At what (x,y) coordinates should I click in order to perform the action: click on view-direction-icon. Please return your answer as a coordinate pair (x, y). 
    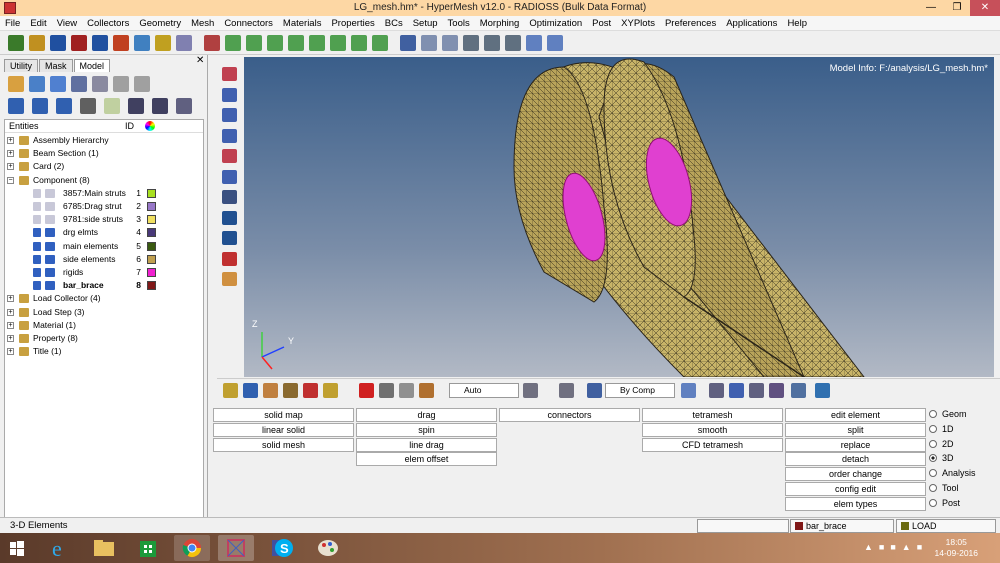
    Looking at the image, I should click on (566, 390).